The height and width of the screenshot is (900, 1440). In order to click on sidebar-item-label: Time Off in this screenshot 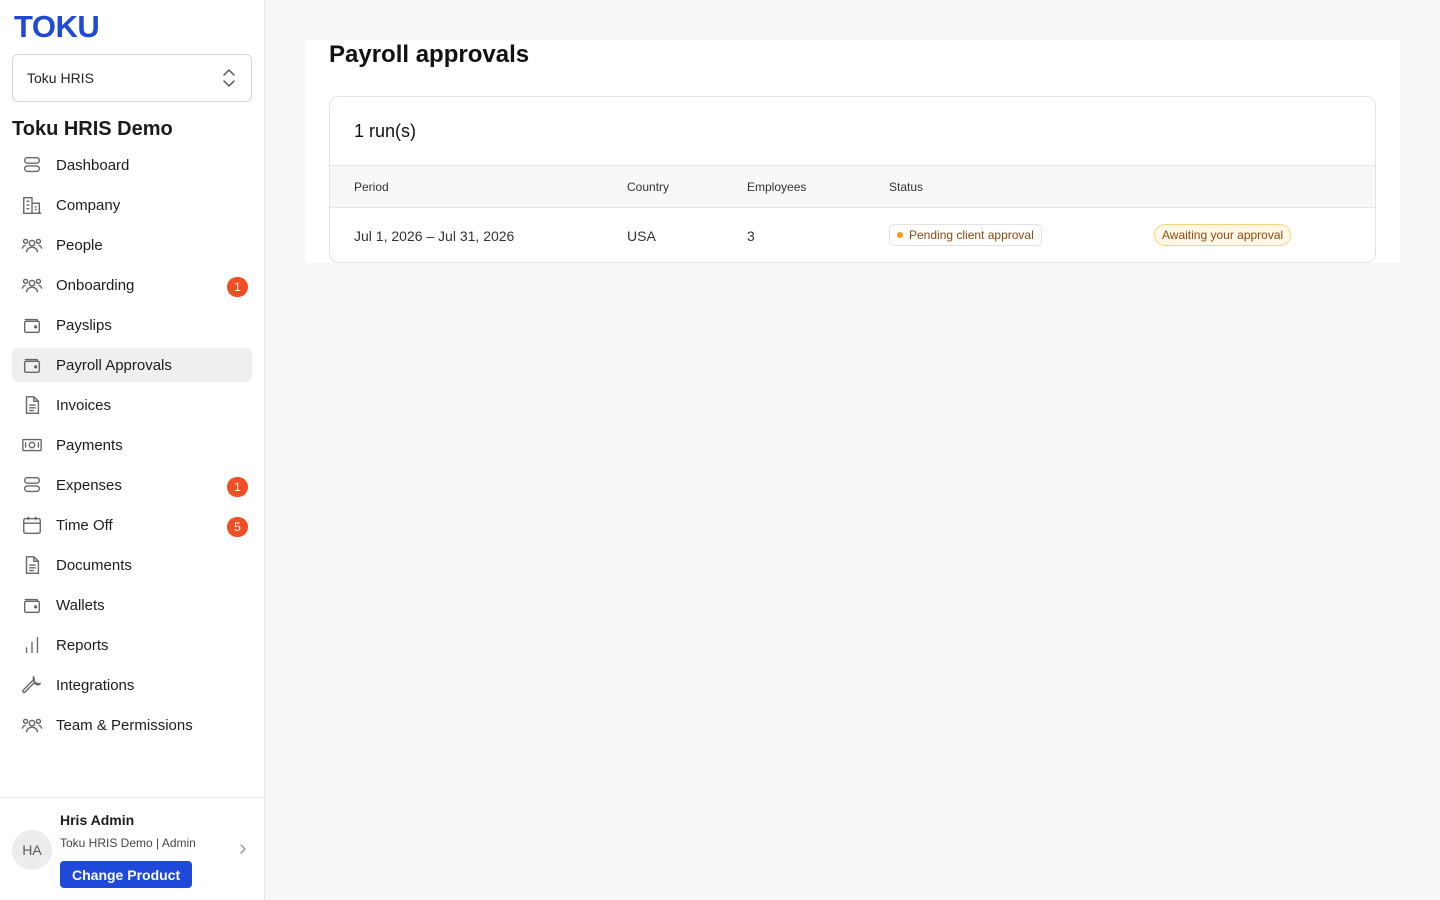, I will do `click(84, 525)`.